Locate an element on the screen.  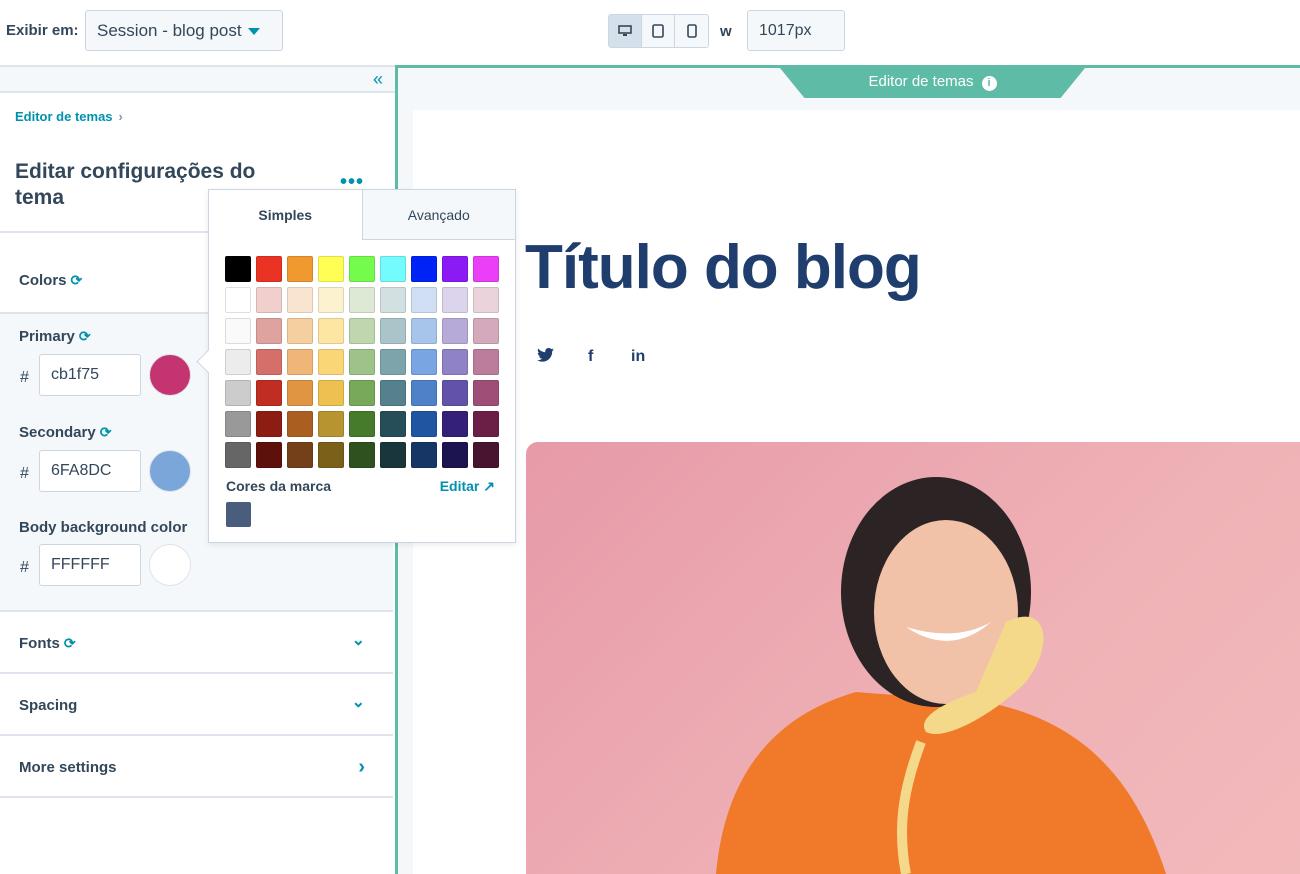
edit-brand-colors-link: Editar ↗ is located at coordinates (467, 486).